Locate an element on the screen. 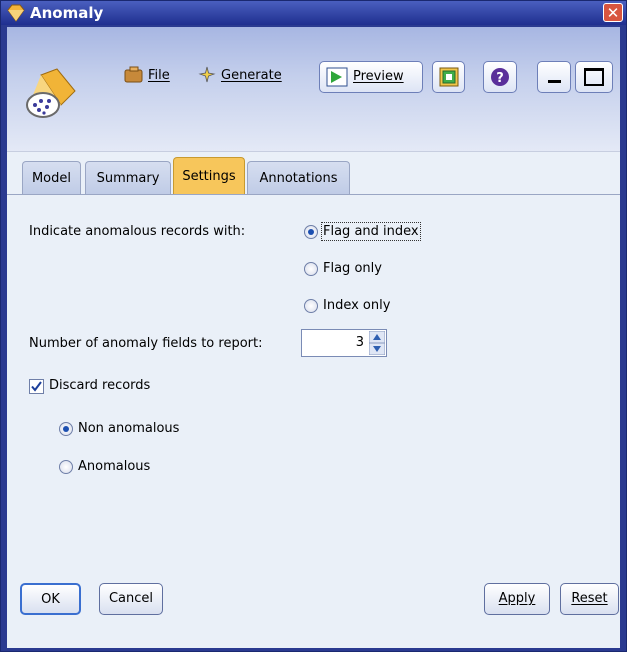 This screenshot has height=652, width=627. export-button is located at coordinates (448, 77).